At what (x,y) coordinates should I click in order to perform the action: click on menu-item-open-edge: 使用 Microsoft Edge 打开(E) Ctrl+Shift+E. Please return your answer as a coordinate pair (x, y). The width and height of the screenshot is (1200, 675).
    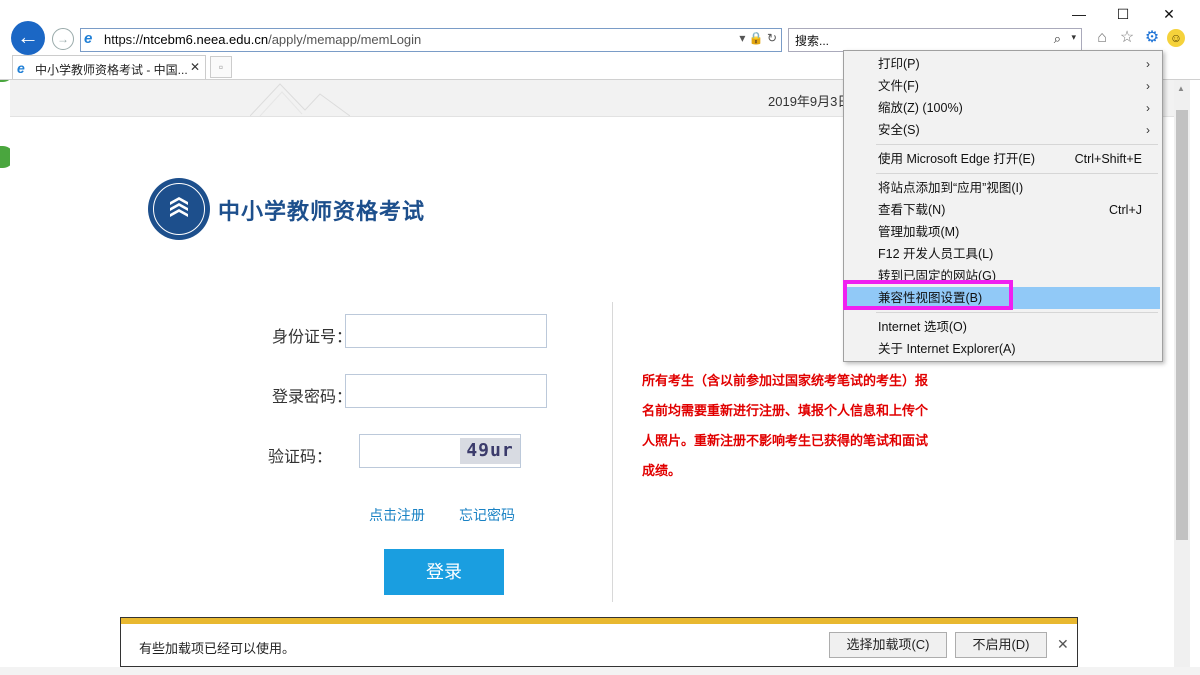
    Looking at the image, I should click on (1003, 159).